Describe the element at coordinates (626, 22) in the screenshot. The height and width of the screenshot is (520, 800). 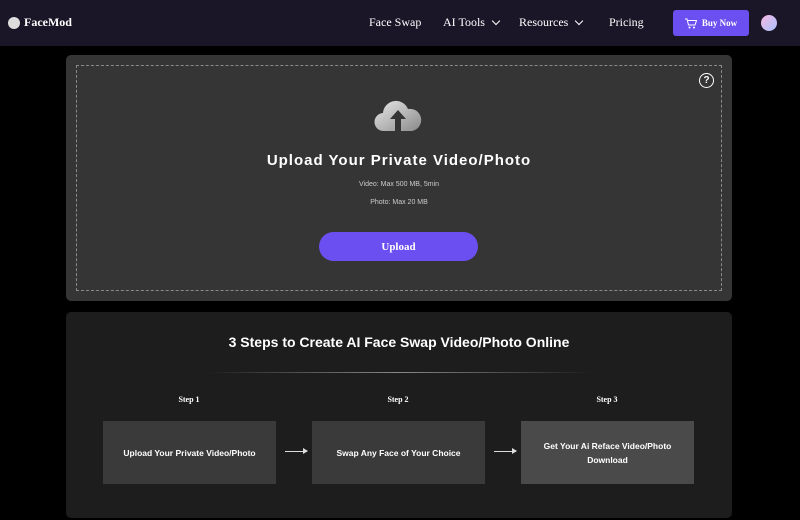
I see `nav-pricing: Pricing` at that location.